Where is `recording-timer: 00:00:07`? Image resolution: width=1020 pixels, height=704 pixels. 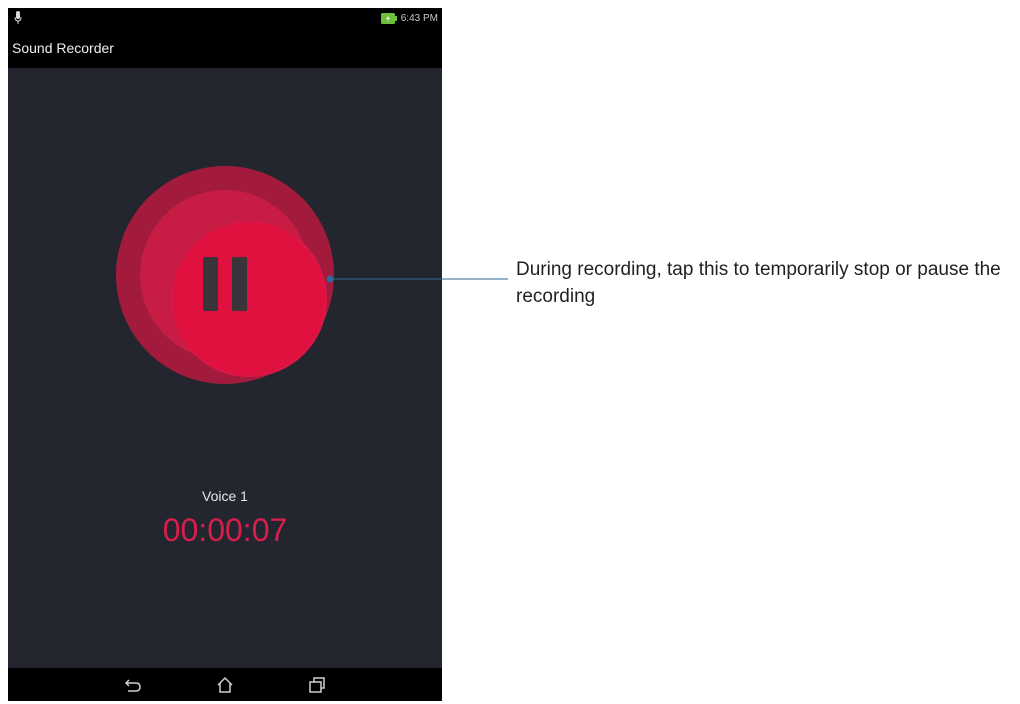 recording-timer: 00:00:07 is located at coordinates (225, 530).